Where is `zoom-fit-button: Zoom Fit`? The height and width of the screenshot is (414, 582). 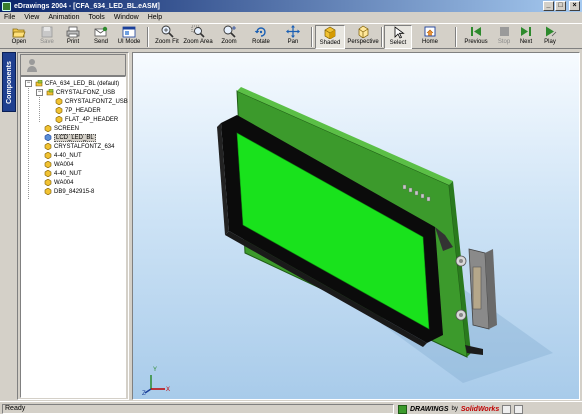 zoom-fit-button: Zoom Fit is located at coordinates (167, 37).